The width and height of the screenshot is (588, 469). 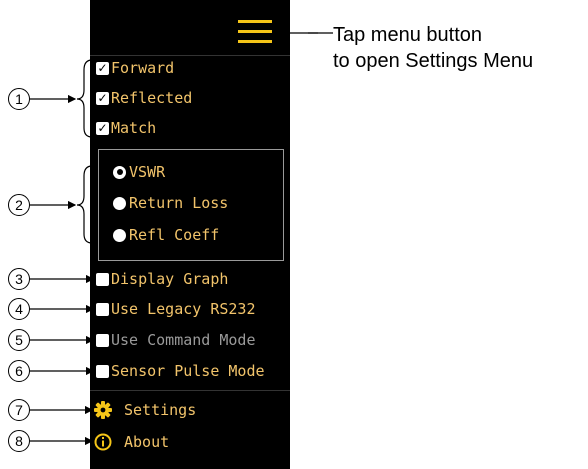 I want to click on callout-number: 1, so click(x=19, y=99).